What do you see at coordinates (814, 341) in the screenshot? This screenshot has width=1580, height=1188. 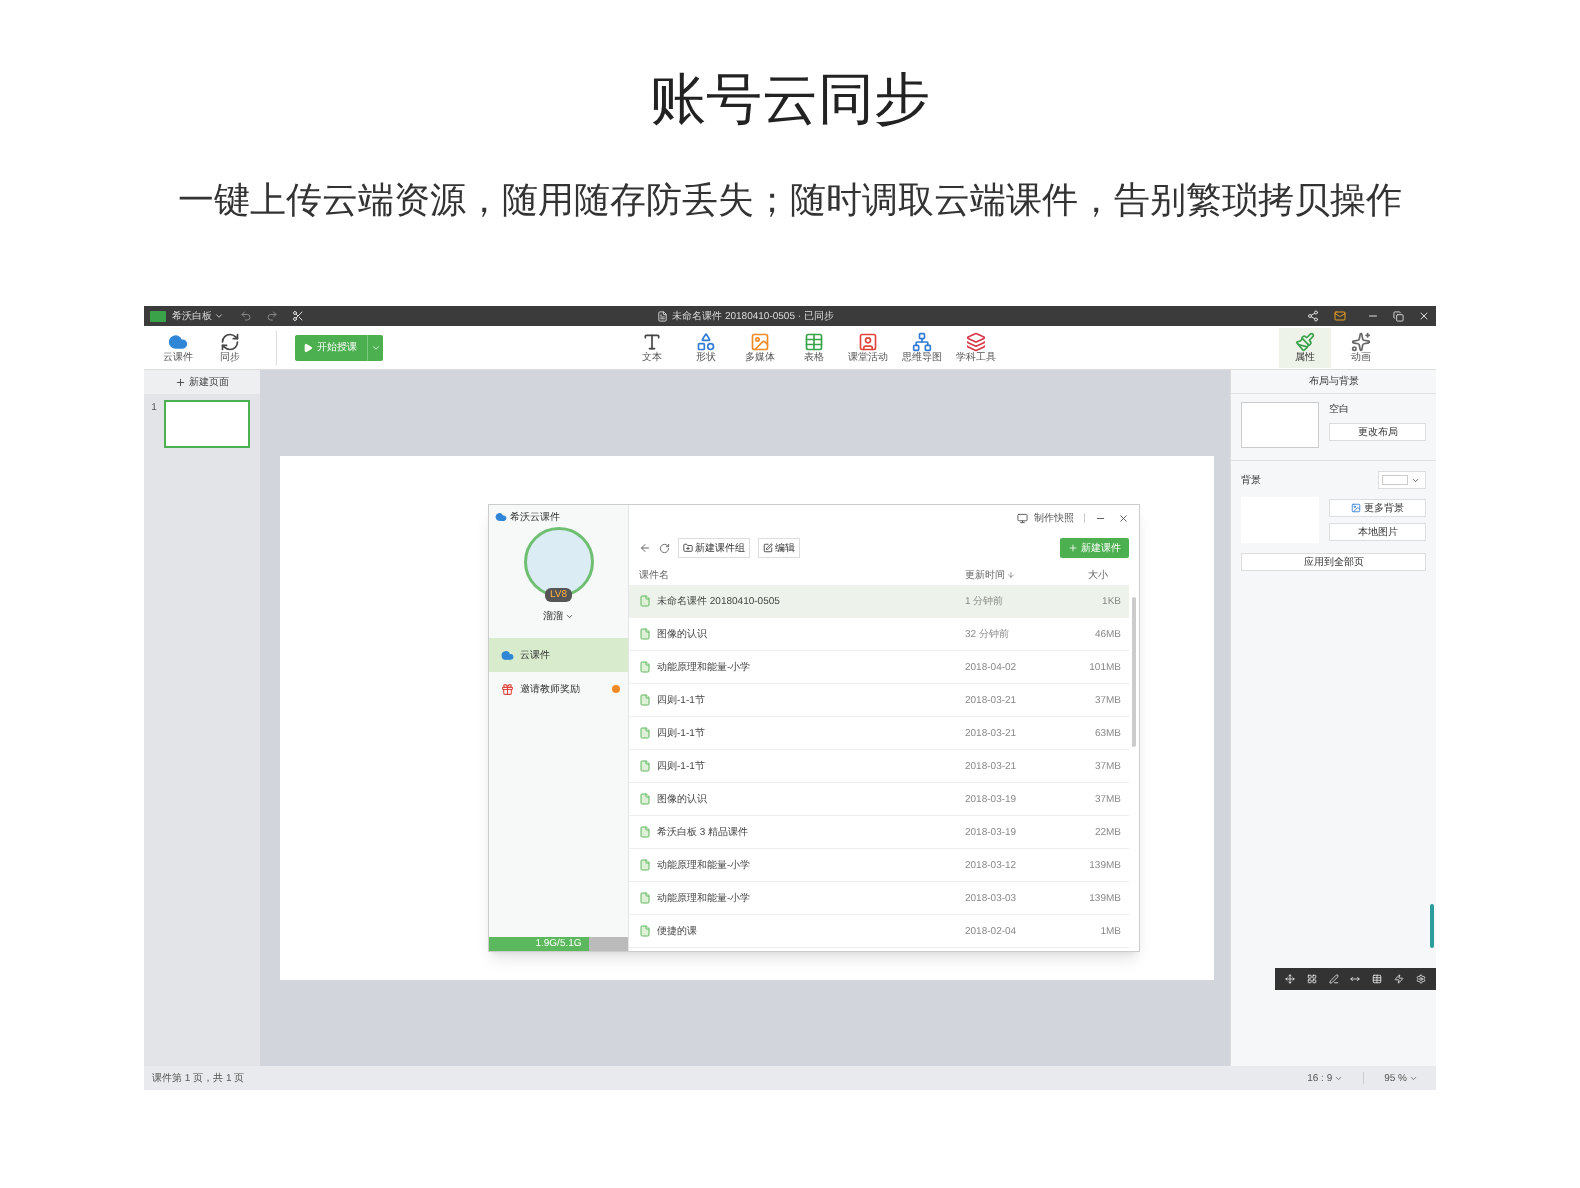 I see `table-icon` at bounding box center [814, 341].